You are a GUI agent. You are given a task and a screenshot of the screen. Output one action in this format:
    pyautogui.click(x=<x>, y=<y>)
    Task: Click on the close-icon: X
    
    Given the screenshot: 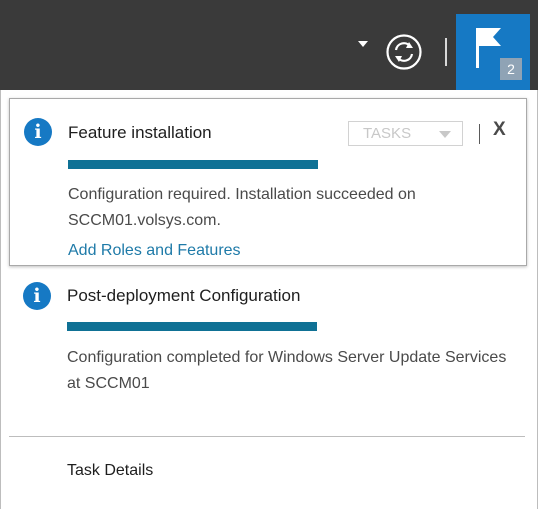 What is the action you would take?
    pyautogui.click(x=499, y=130)
    